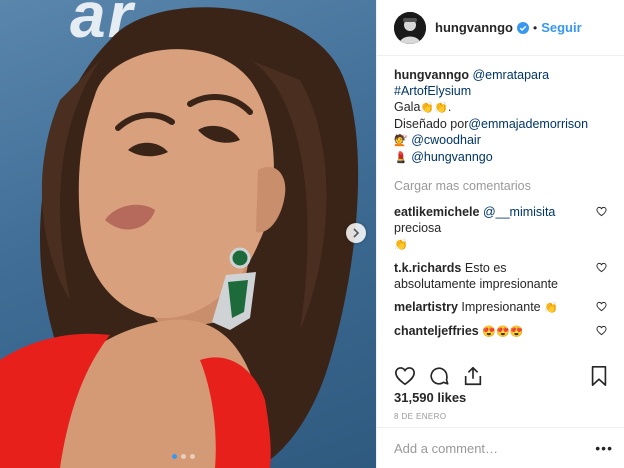 The width and height of the screenshot is (624, 468). Describe the element at coordinates (500, 228) in the screenshot. I see `comment-item: eatlikemichele @__mimisita preciosa 👏` at that location.